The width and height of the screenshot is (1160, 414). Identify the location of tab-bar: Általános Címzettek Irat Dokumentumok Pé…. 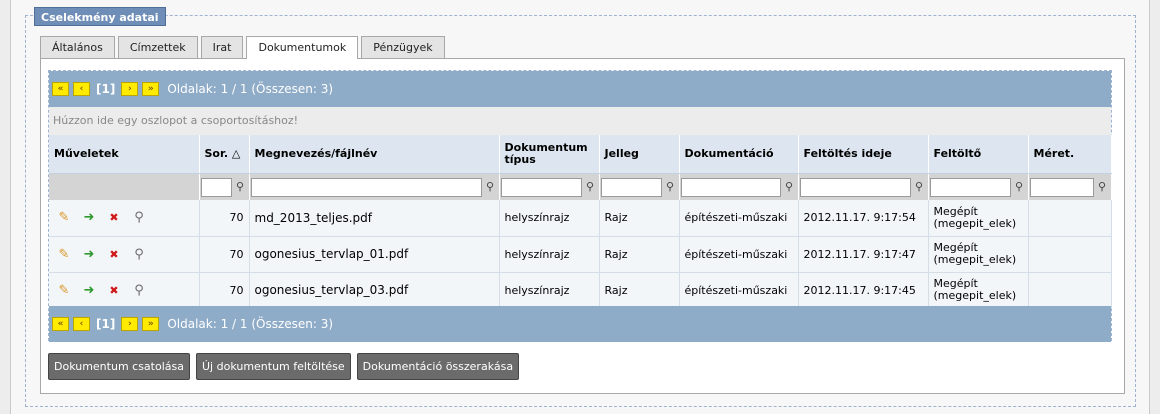
(244, 47).